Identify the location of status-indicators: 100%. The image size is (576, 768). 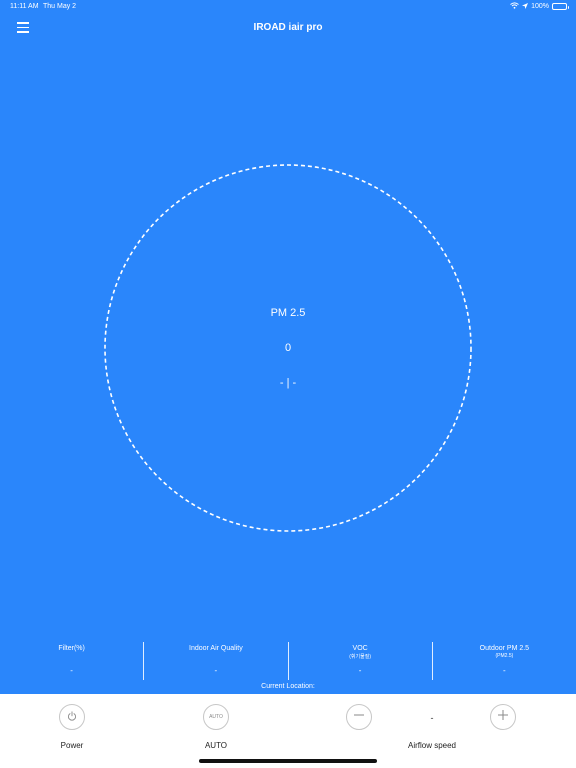
(539, 6).